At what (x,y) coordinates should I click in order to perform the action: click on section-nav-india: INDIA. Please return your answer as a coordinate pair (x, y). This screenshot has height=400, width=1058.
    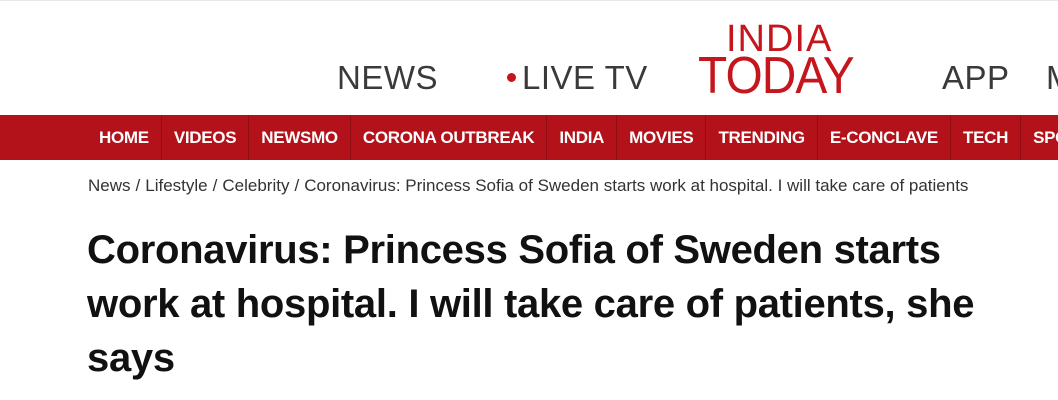
    Looking at the image, I should click on (582, 137).